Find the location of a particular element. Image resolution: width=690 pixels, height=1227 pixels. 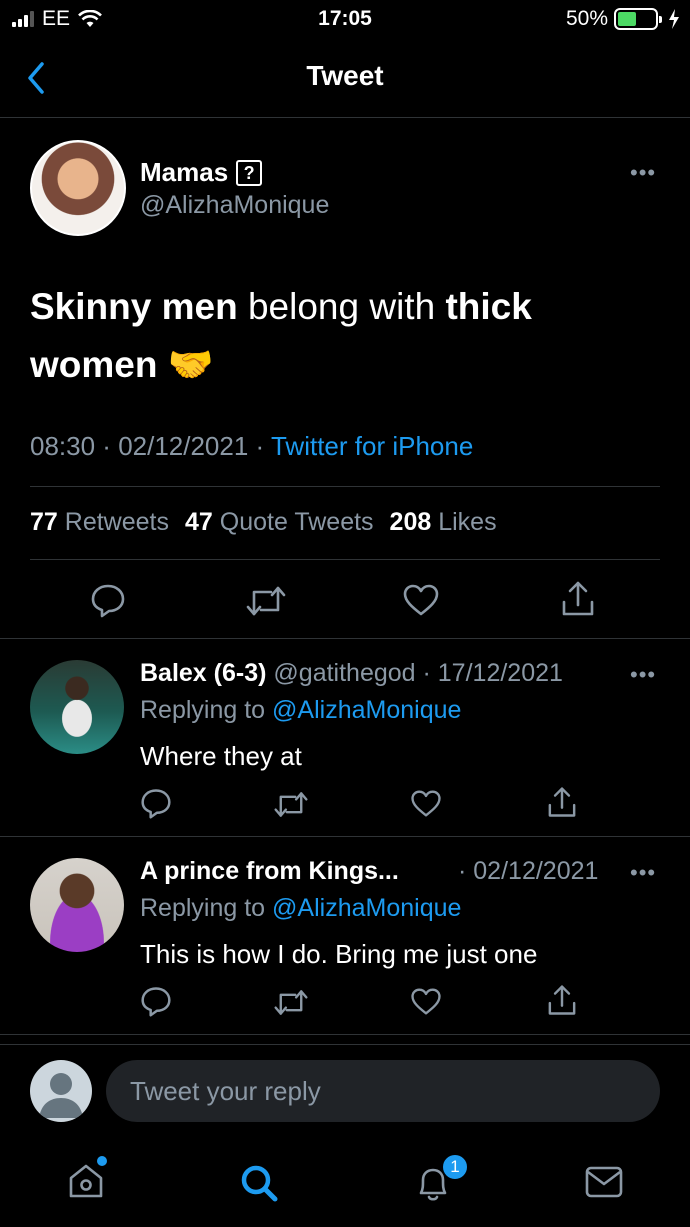

tweet-date: 02/12/2021 is located at coordinates (183, 446).